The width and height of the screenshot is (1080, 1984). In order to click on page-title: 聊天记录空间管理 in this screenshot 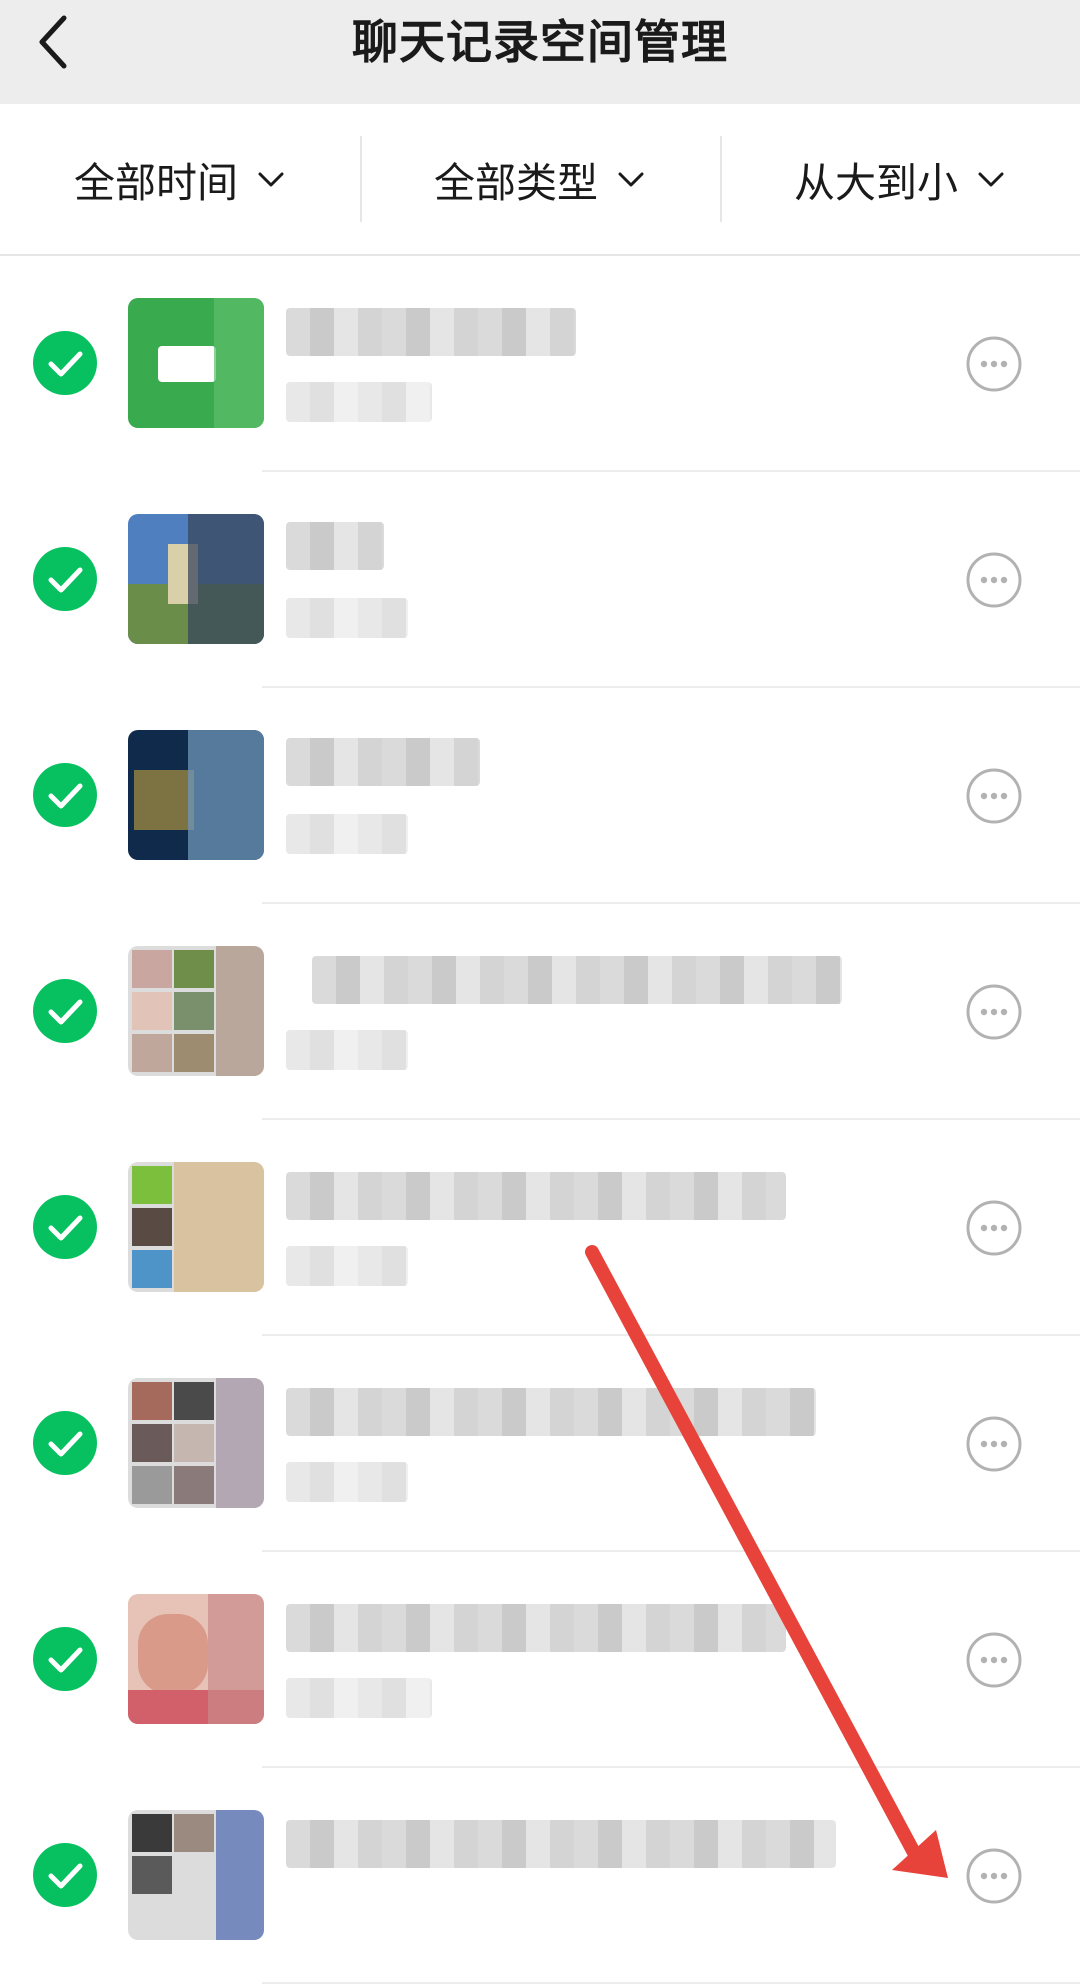, I will do `click(540, 42)`.